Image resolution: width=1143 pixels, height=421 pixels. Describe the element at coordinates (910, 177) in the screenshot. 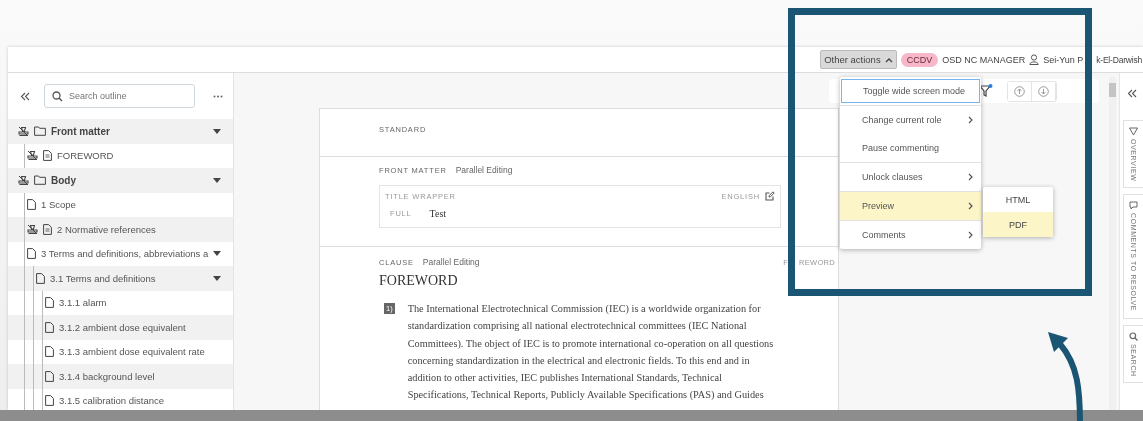

I see `menu-item: Unlock clauses` at that location.